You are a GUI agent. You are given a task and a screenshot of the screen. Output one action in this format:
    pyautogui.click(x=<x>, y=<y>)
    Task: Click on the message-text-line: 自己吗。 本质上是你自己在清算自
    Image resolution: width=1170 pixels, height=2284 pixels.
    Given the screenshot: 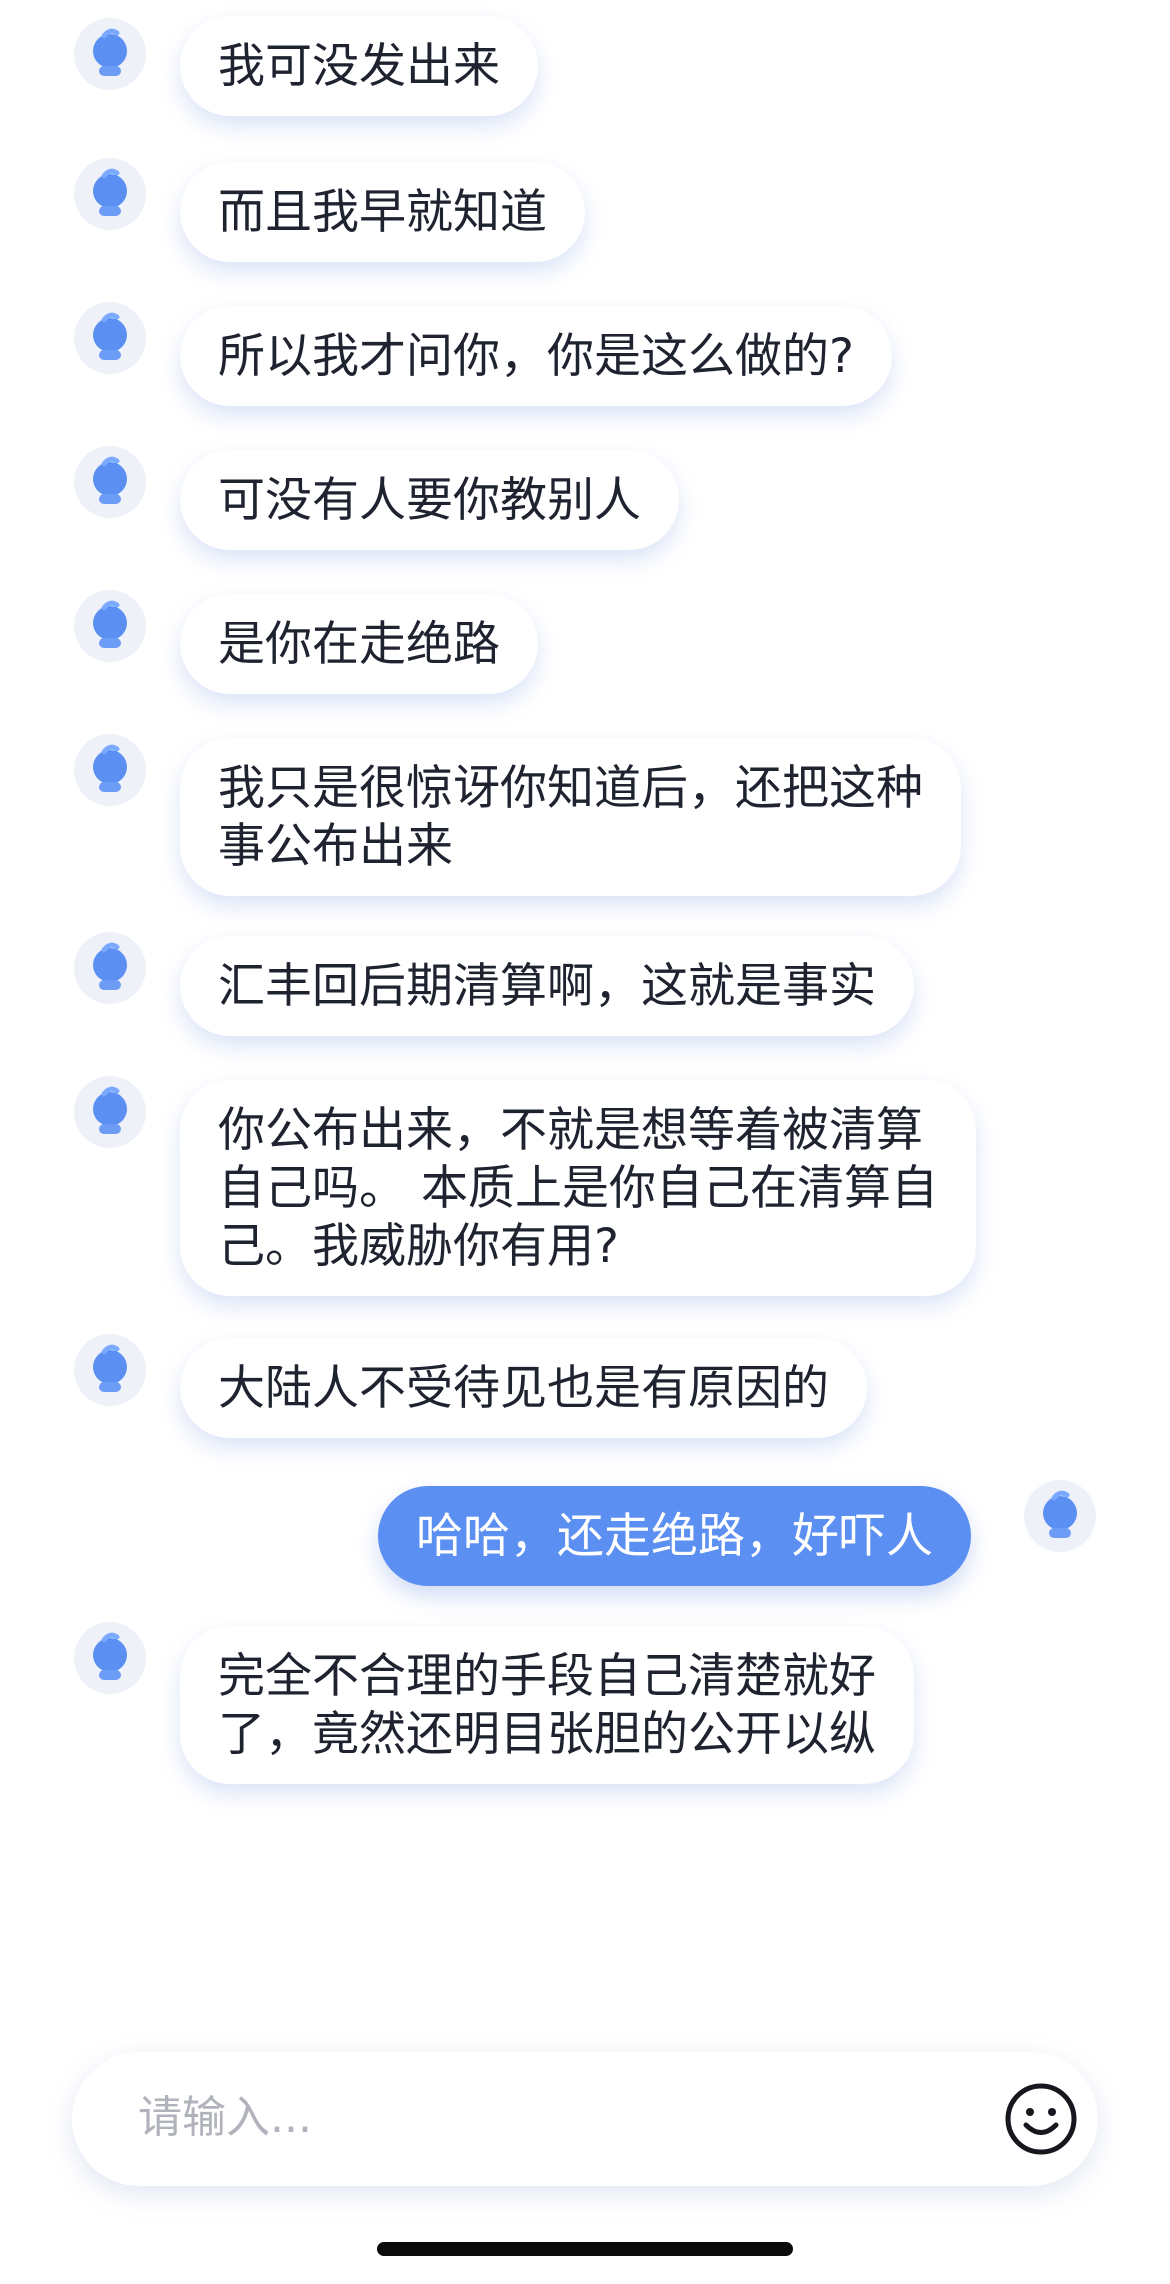 What is the action you would take?
    pyautogui.click(x=578, y=1188)
    